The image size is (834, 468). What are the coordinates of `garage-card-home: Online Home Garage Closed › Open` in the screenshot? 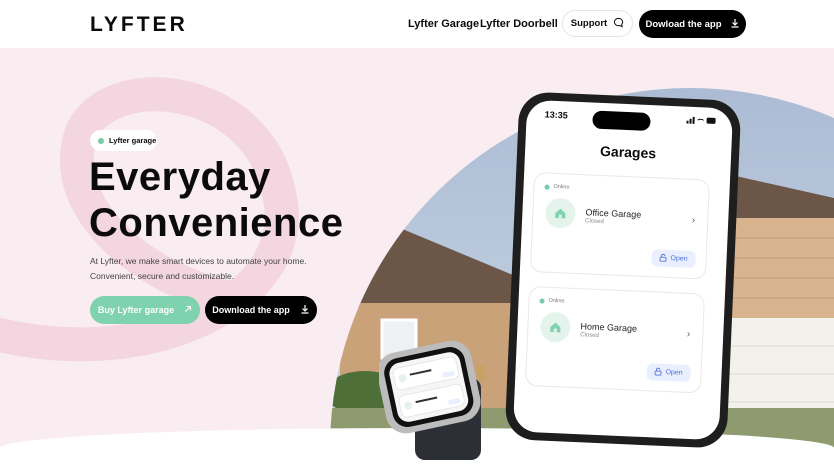 It's located at (615, 339).